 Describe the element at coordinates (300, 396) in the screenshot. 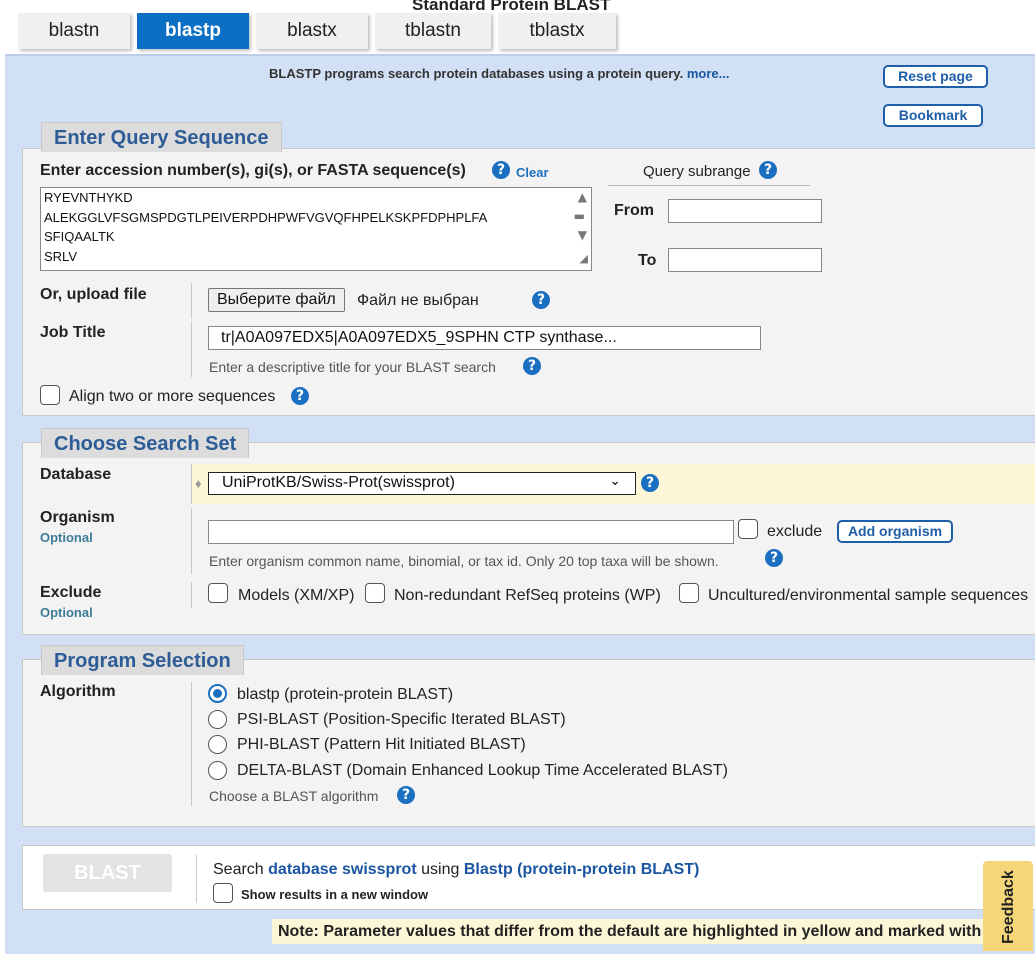

I see `align-help-icon: ?` at that location.